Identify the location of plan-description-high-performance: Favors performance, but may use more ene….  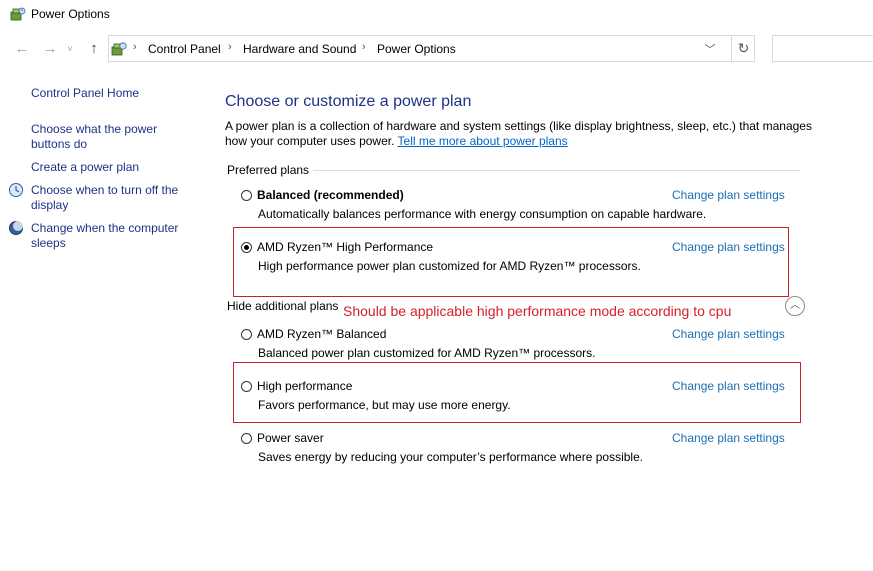
(384, 405).